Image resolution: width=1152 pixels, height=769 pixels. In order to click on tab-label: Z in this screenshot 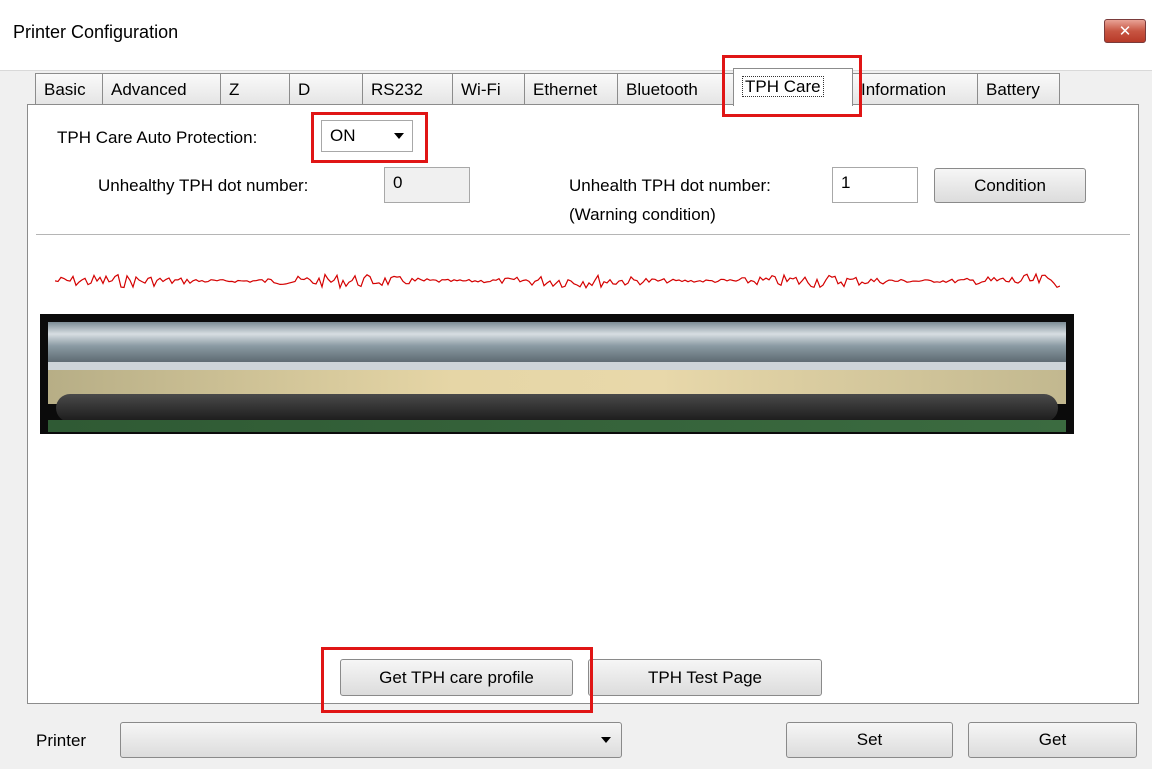, I will do `click(234, 89)`.